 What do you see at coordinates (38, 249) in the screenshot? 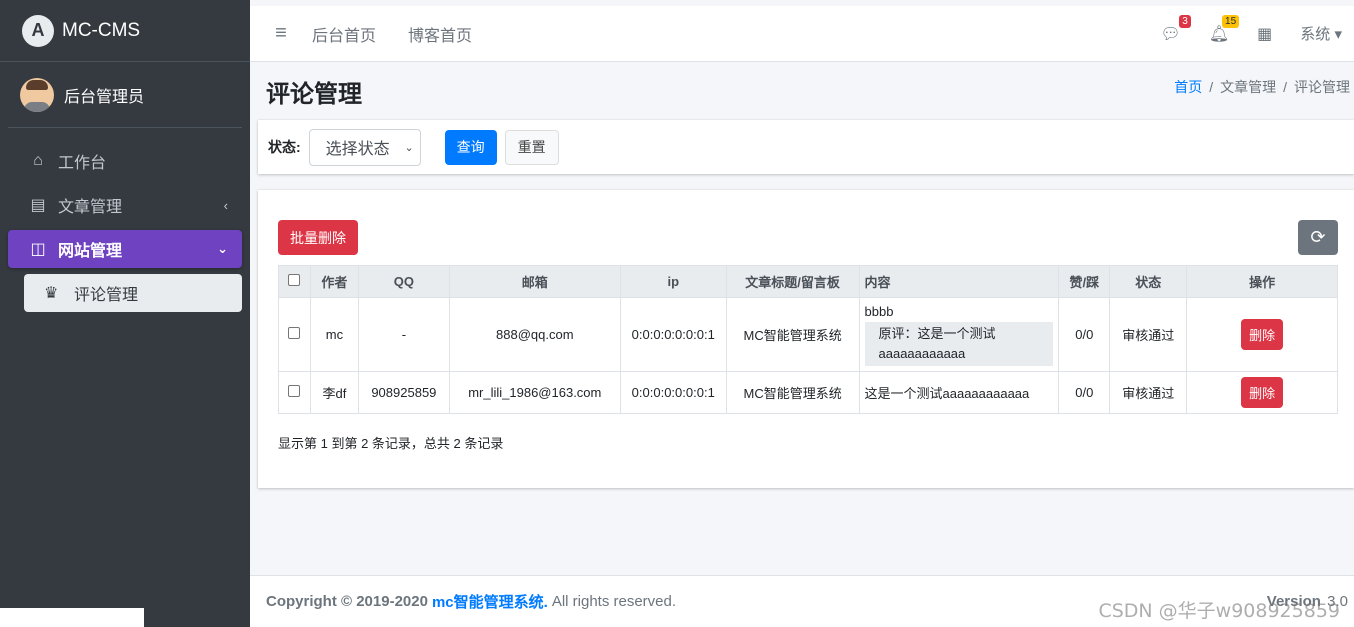
I see `window-icon: ◫` at bounding box center [38, 249].